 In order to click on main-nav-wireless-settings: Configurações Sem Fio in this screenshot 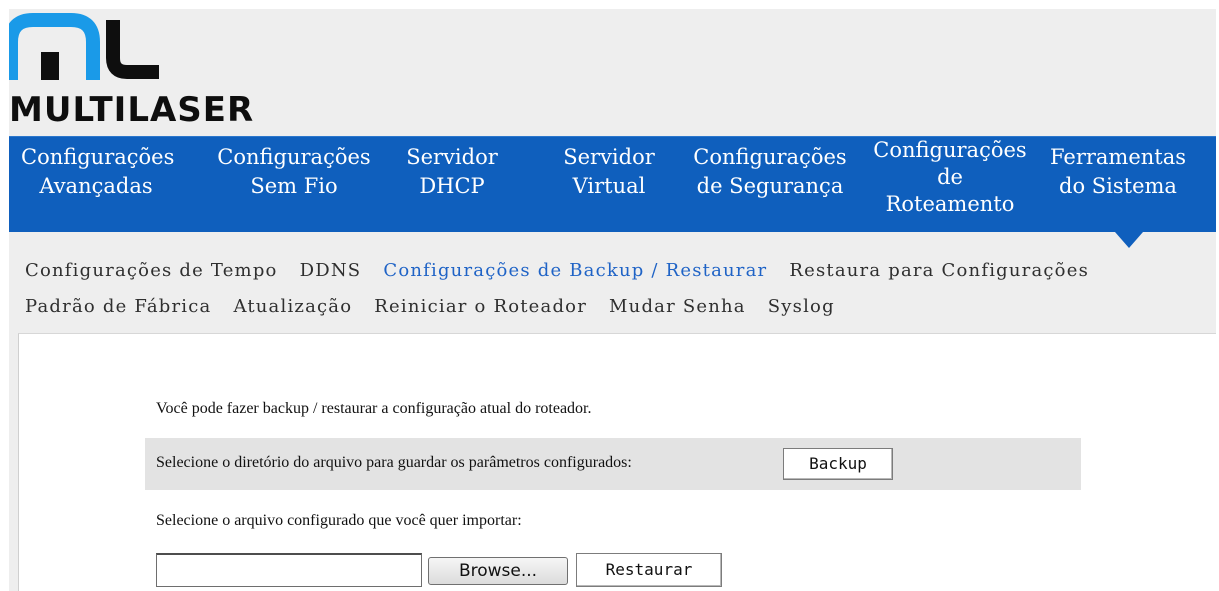, I will do `click(294, 172)`.